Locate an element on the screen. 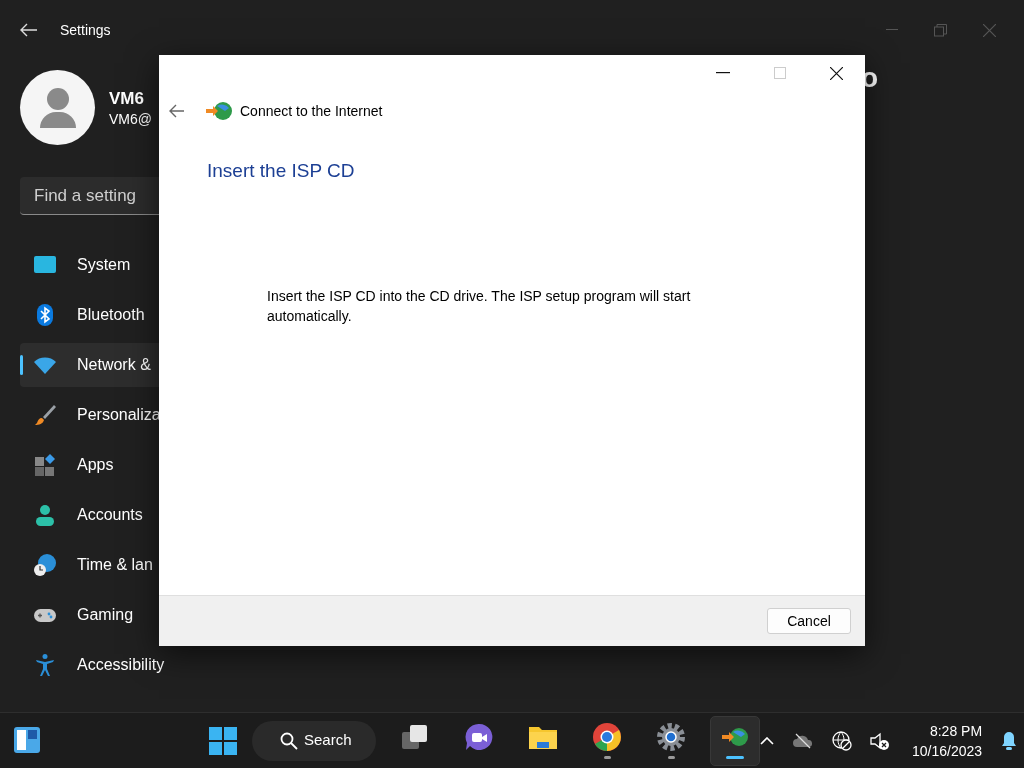 The image size is (1024, 768). window-title: Settings is located at coordinates (85, 30).